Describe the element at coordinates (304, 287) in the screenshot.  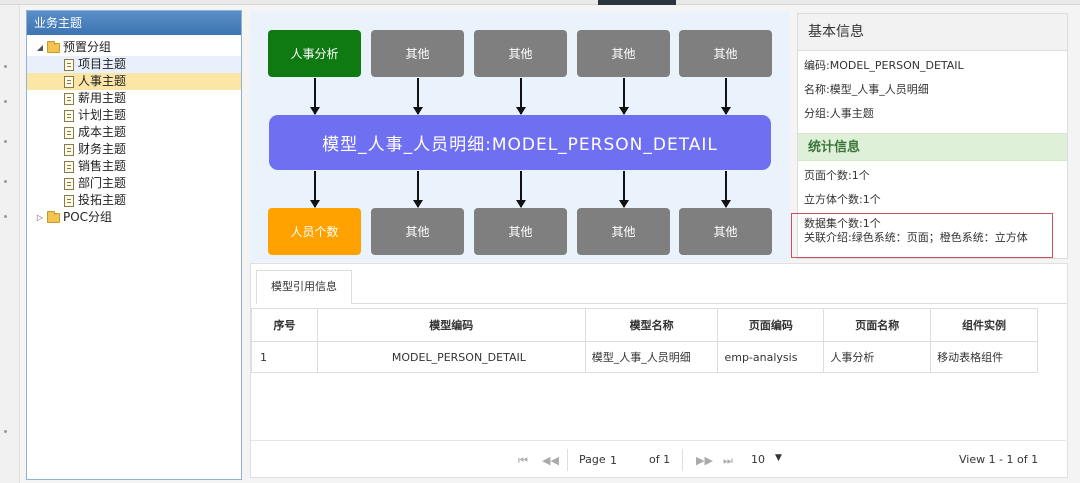
I see `tab-model-references: 模型引用信息` at that location.